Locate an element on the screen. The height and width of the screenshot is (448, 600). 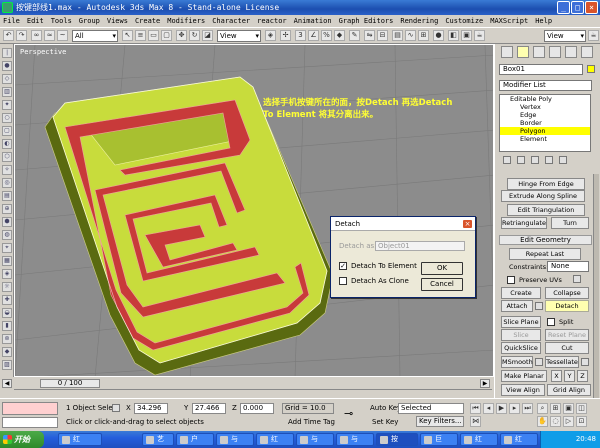
planar-x-button: X is located at coordinates (556, 376).